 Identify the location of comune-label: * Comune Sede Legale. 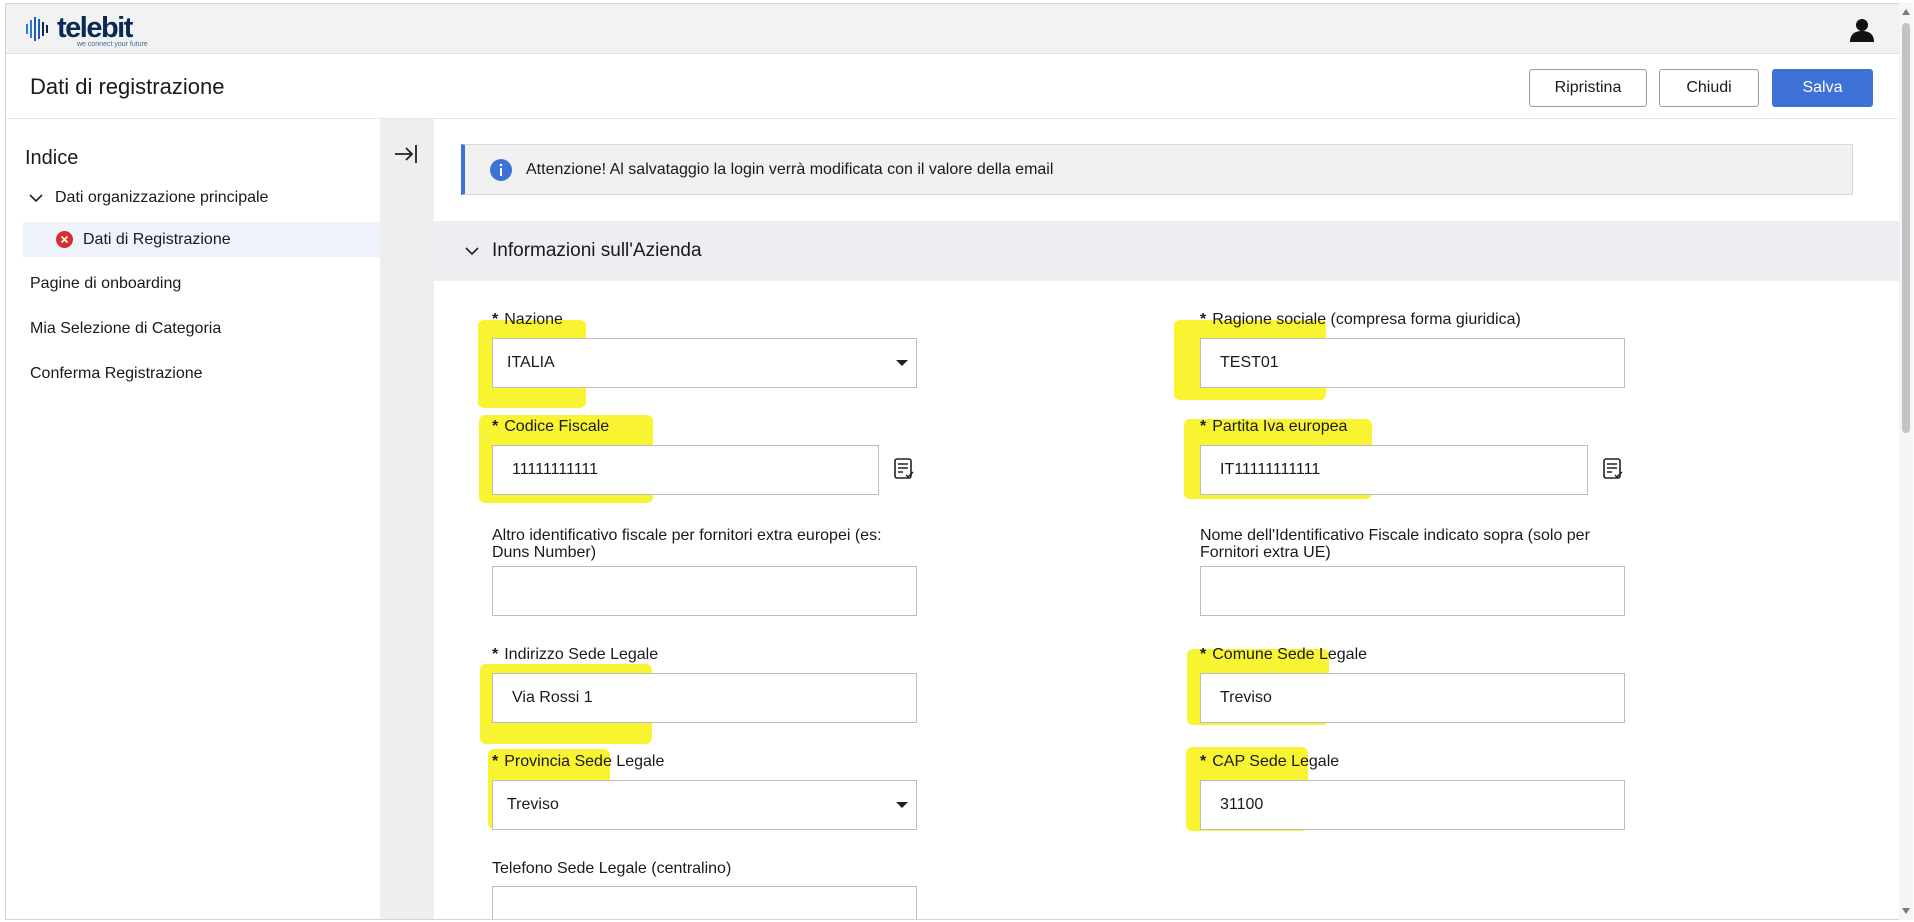
(1284, 654).